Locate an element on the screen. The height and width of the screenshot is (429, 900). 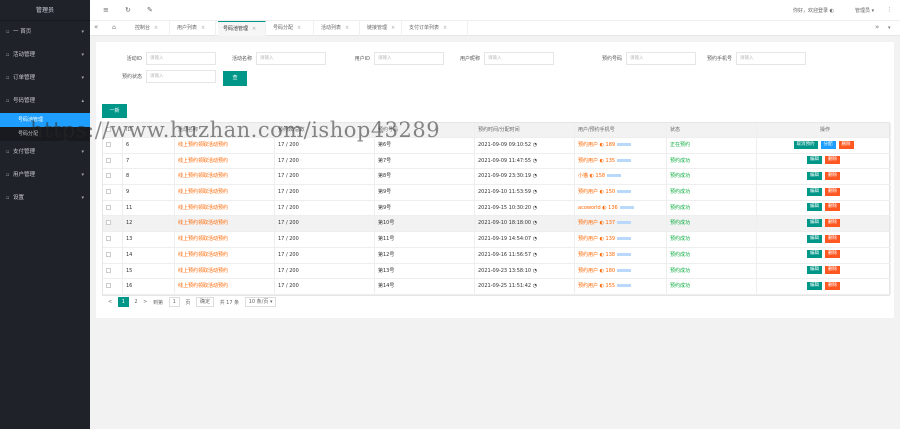
tab-1: 用户列表 × is located at coordinates (194, 28).